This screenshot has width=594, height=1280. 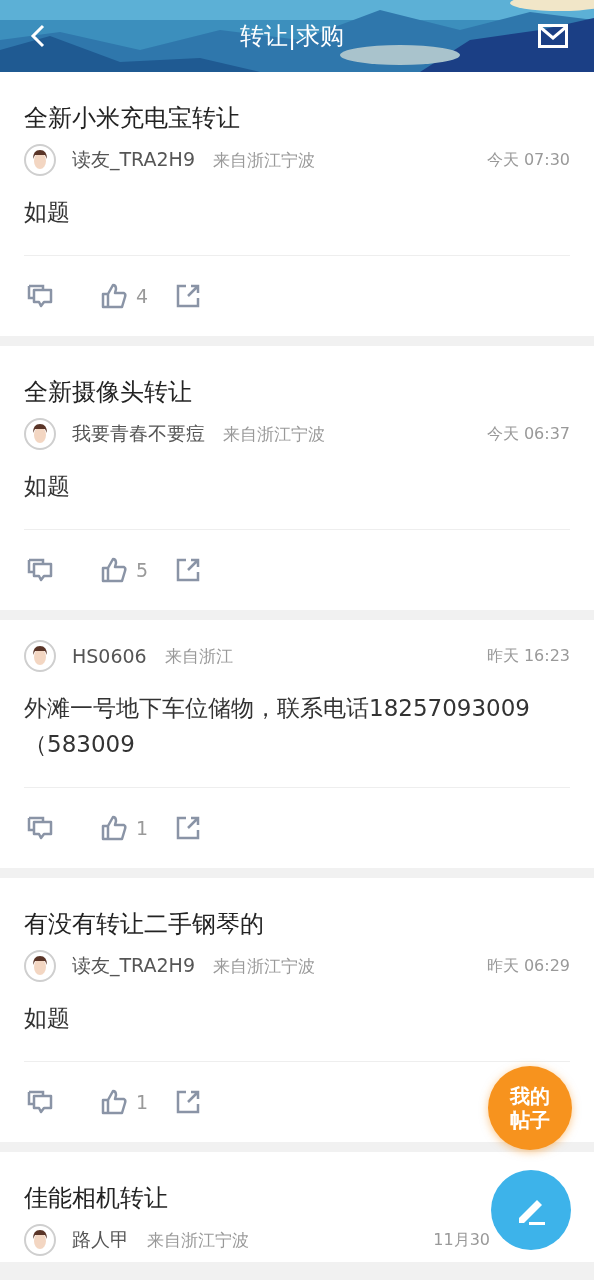 I want to click on like-count: 5, so click(x=142, y=570).